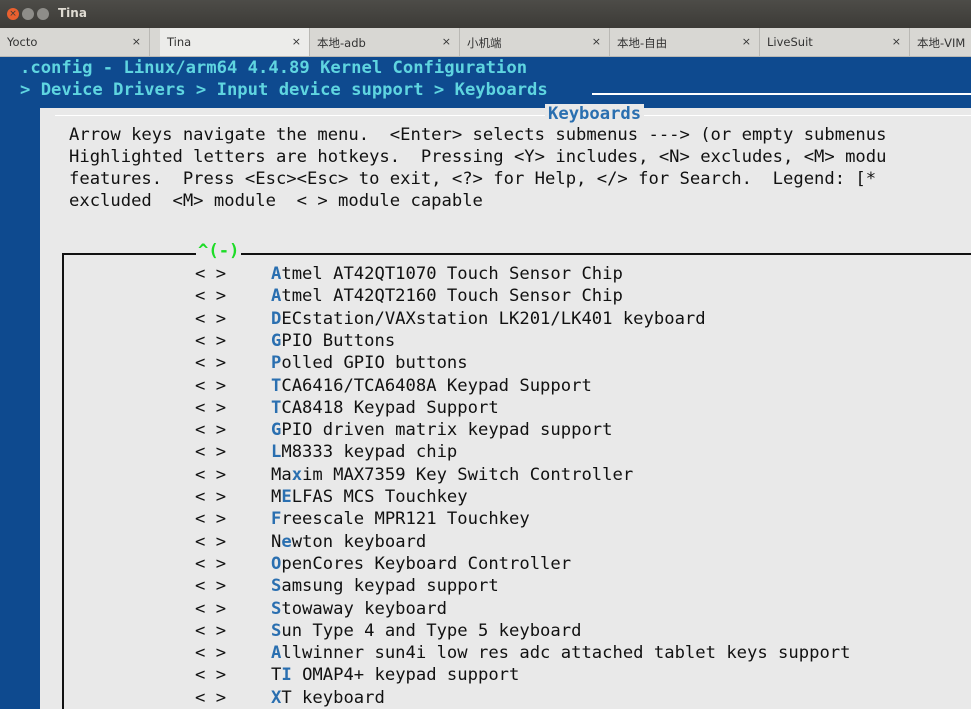  What do you see at coordinates (595, 114) in the screenshot?
I see `dialog-title: Keyboards` at bounding box center [595, 114].